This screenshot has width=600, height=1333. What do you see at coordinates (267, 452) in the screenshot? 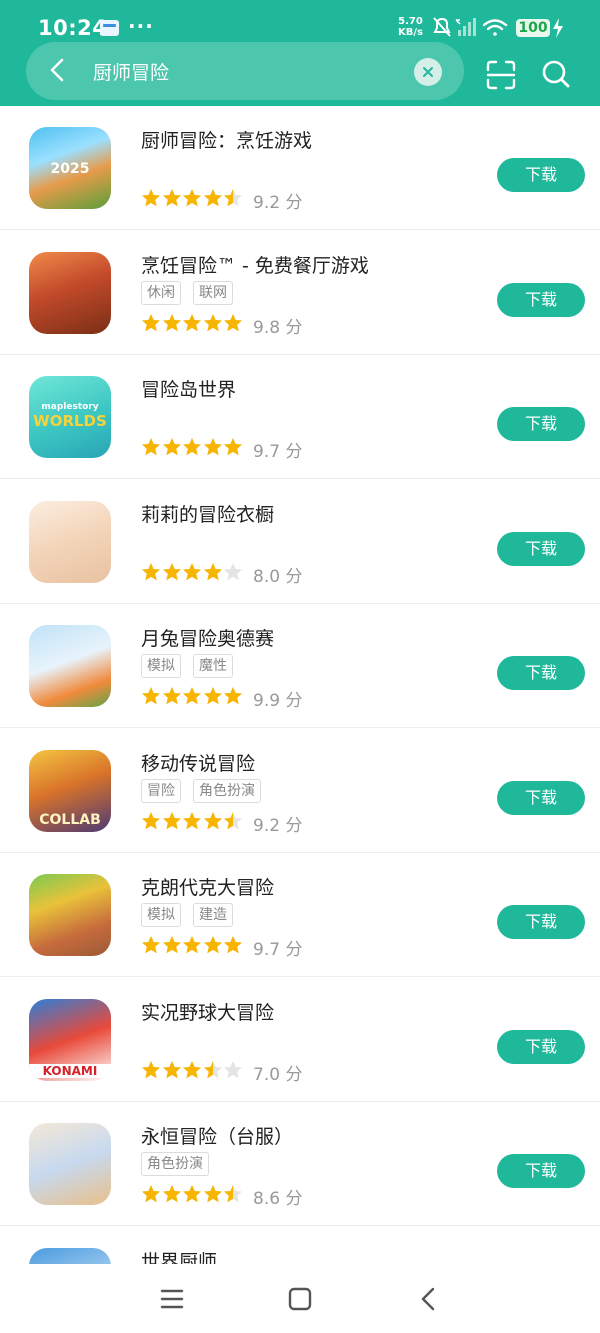
I see `app-rating-value: 9.7` at bounding box center [267, 452].